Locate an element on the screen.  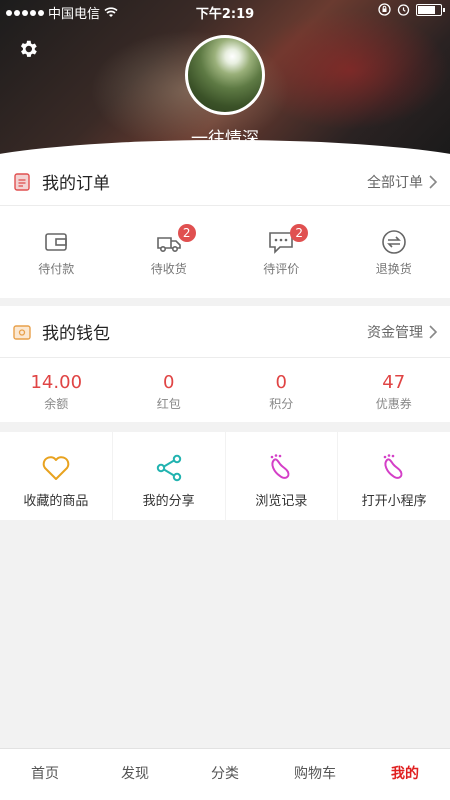
tab-category: 分类 is located at coordinates (225, 774).